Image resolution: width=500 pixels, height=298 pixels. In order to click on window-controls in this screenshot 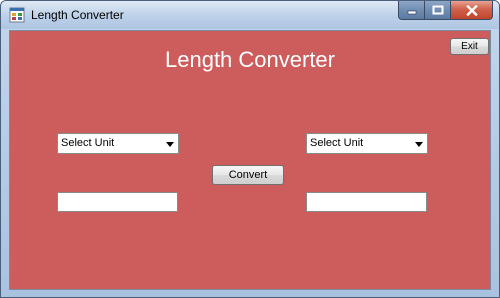, I will do `click(445, 11)`.